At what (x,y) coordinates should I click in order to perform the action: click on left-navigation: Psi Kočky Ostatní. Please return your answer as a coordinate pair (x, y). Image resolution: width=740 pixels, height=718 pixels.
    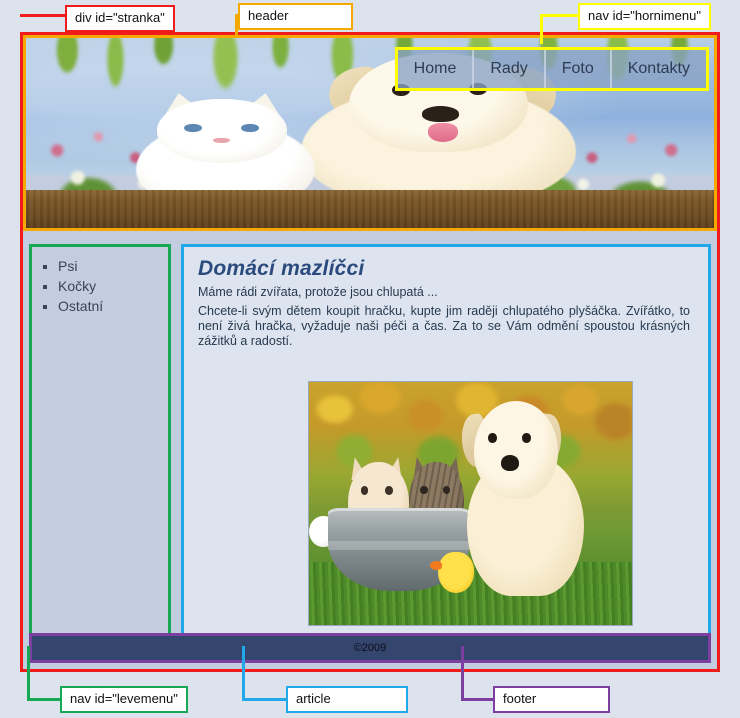
    Looking at the image, I should click on (100, 451).